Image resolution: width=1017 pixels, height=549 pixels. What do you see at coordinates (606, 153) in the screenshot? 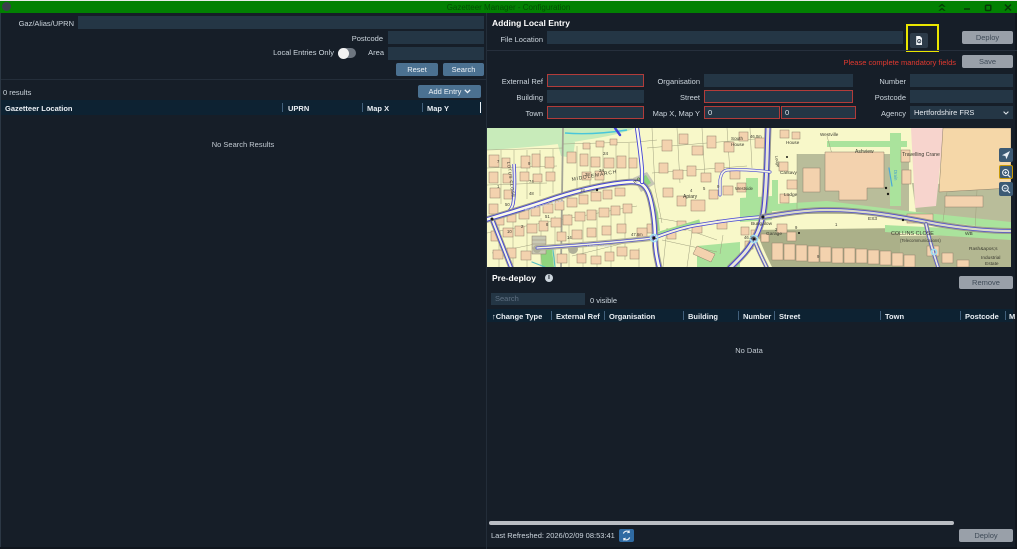
I see `svg-text: 24` at bounding box center [606, 153].